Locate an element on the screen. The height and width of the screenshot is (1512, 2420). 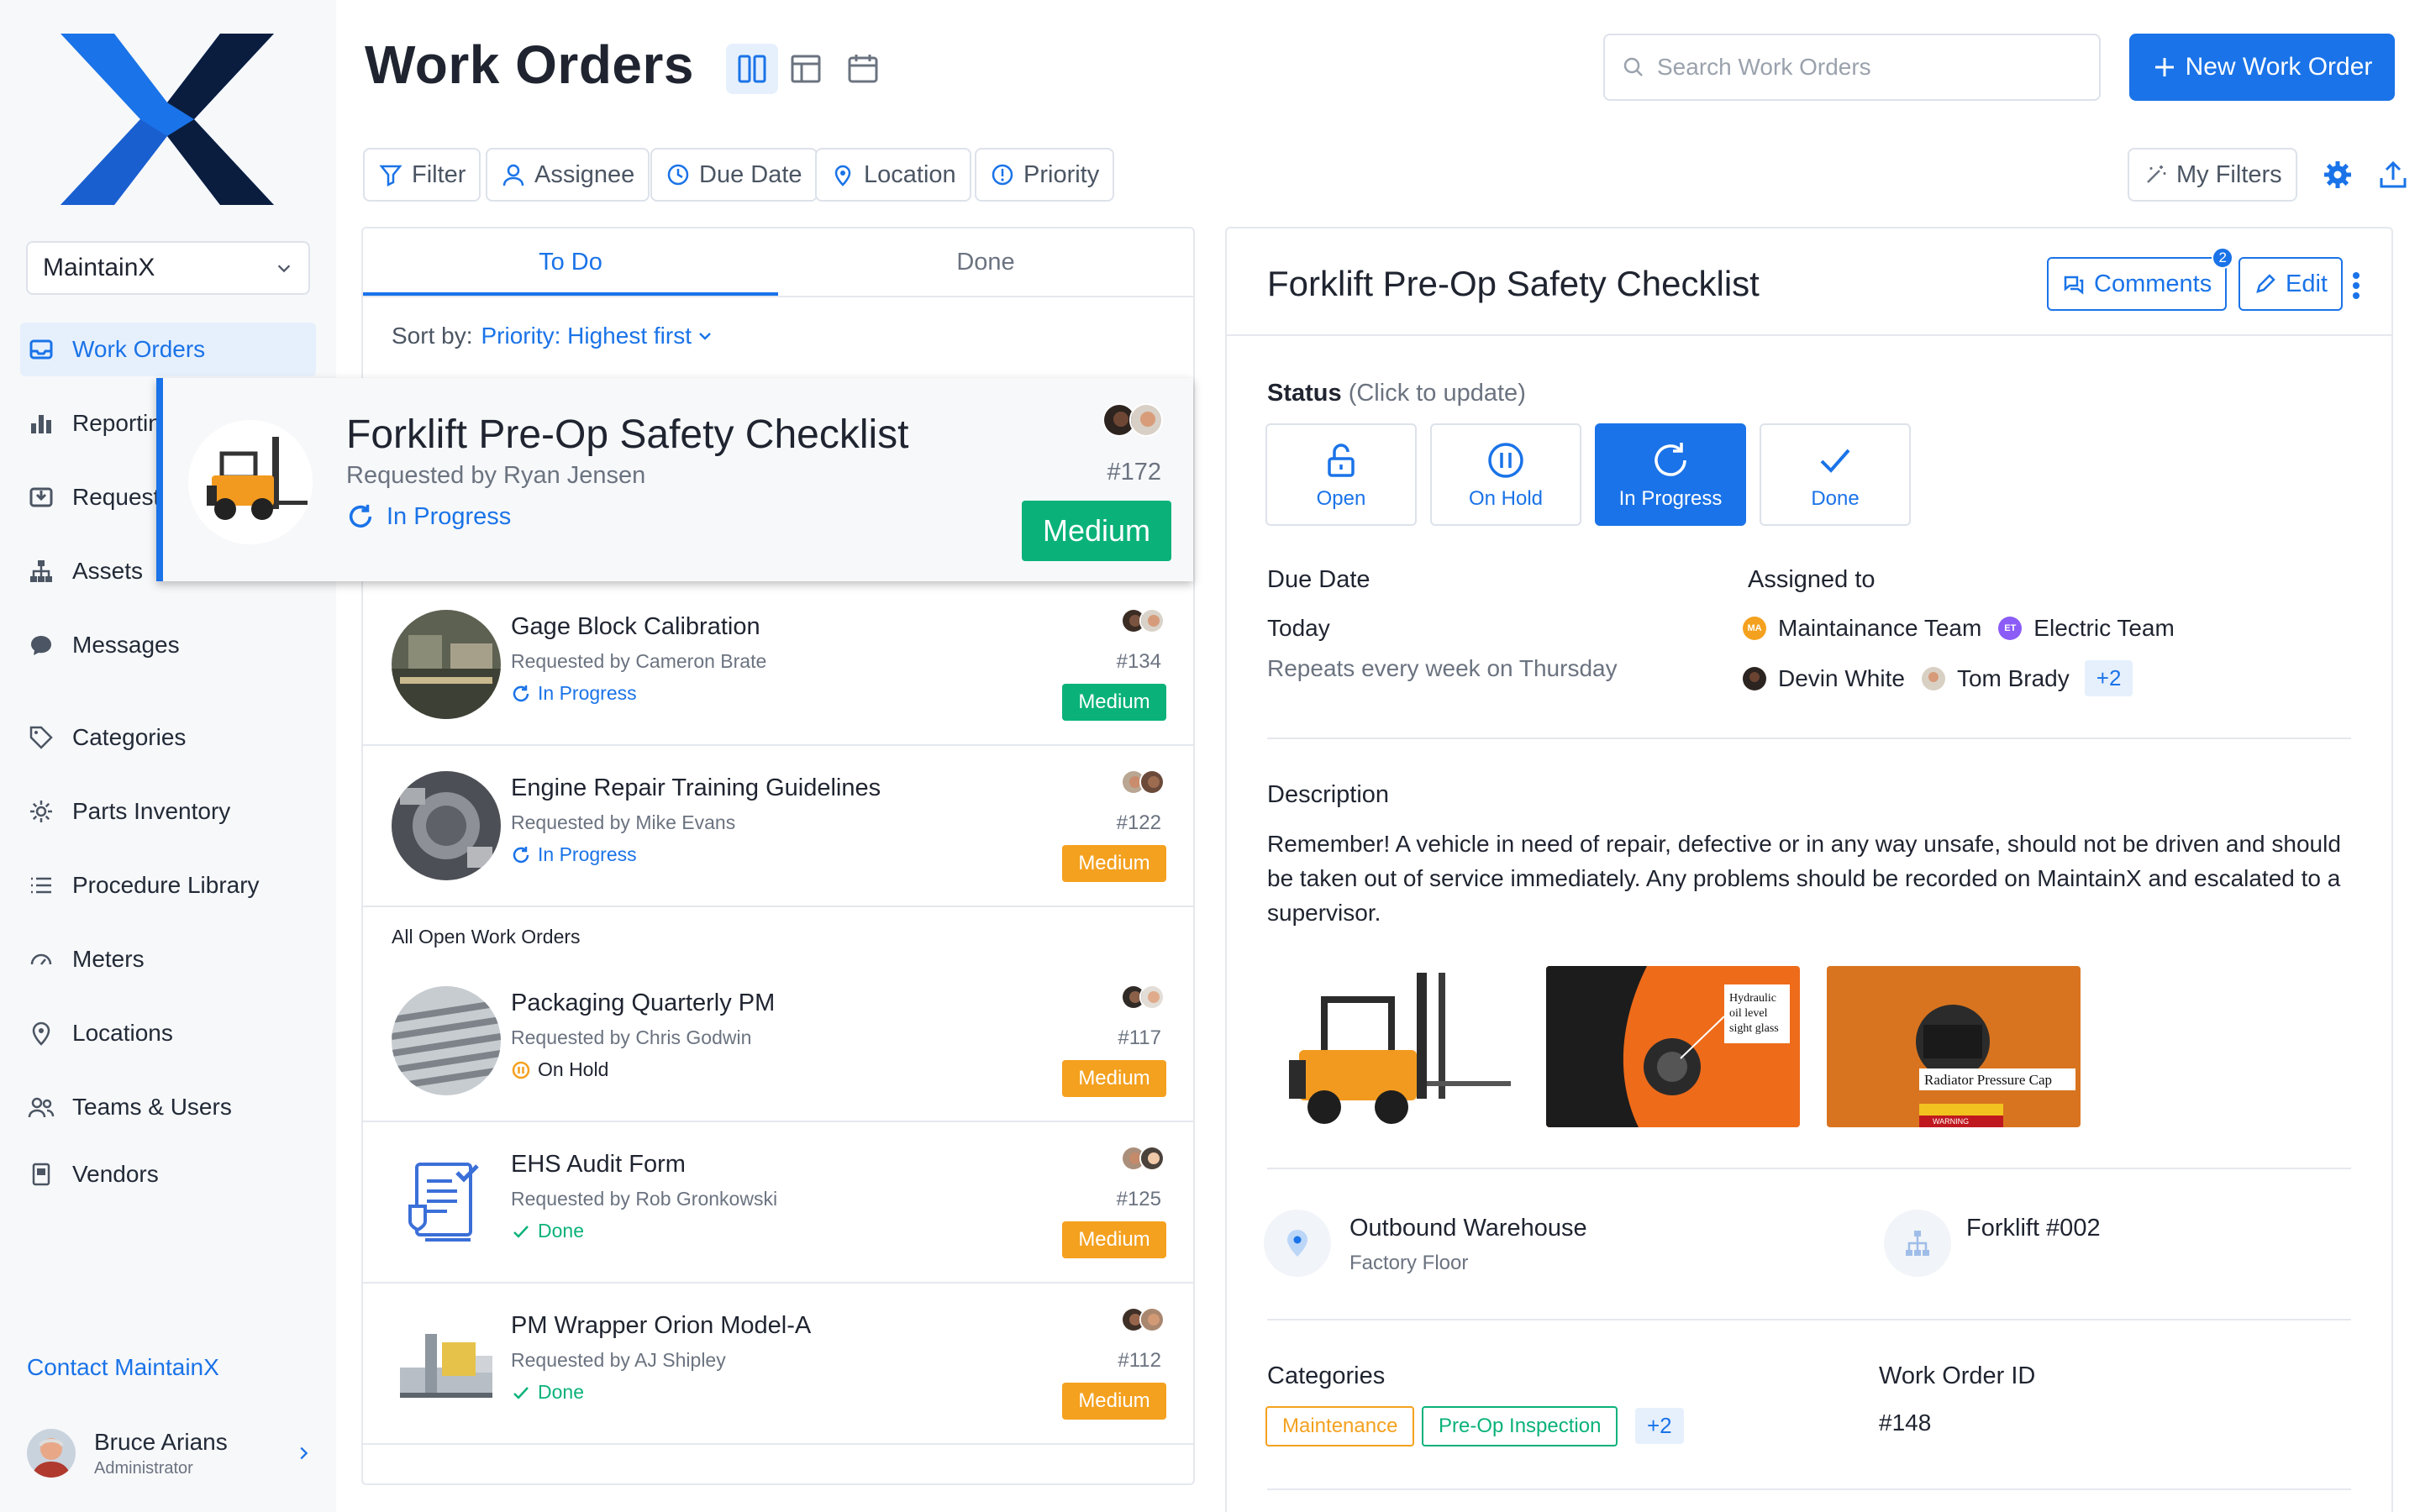
forklift-photo is located at coordinates (1392, 1046).